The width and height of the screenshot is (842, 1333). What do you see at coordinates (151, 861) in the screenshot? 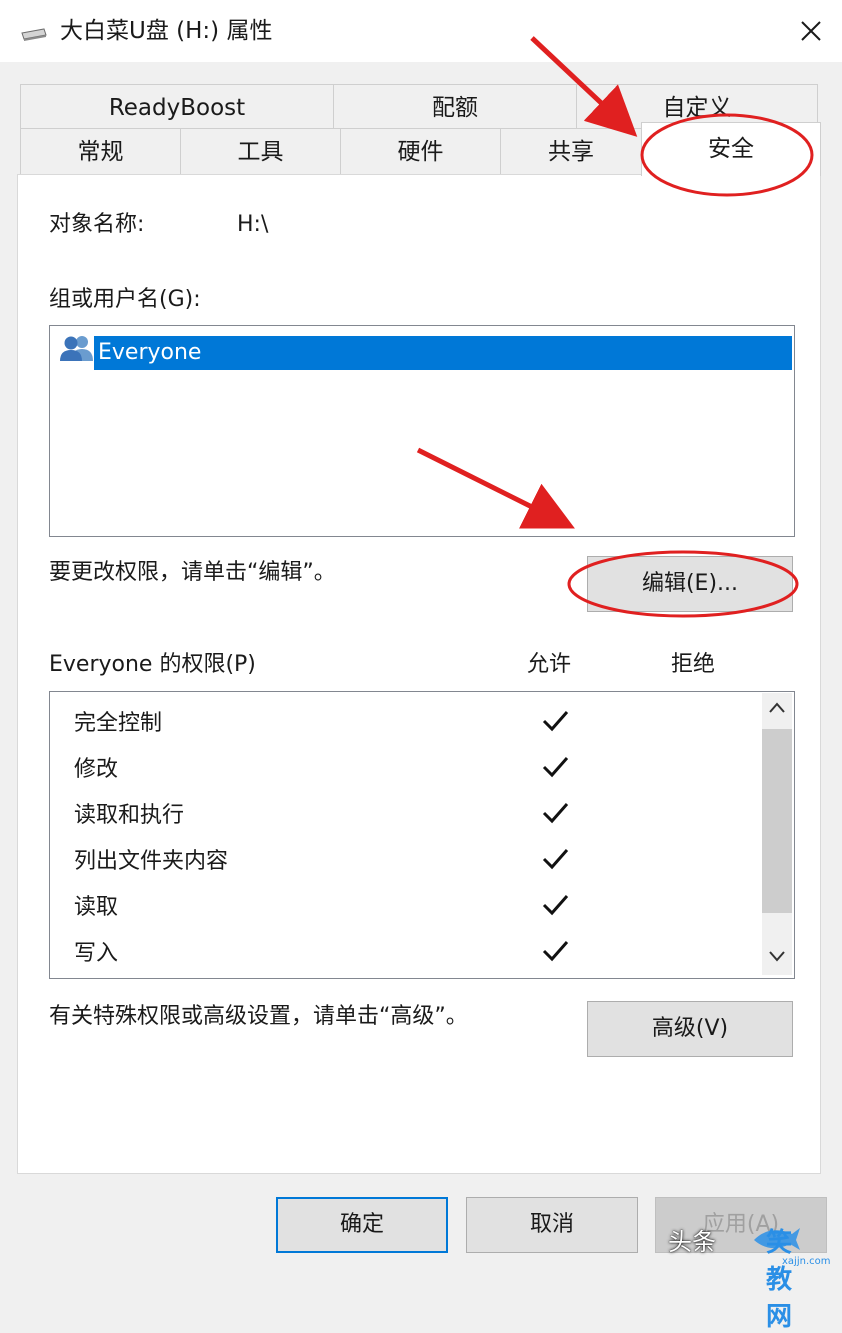
I see `permission-name: 列出文件夹内容` at bounding box center [151, 861].